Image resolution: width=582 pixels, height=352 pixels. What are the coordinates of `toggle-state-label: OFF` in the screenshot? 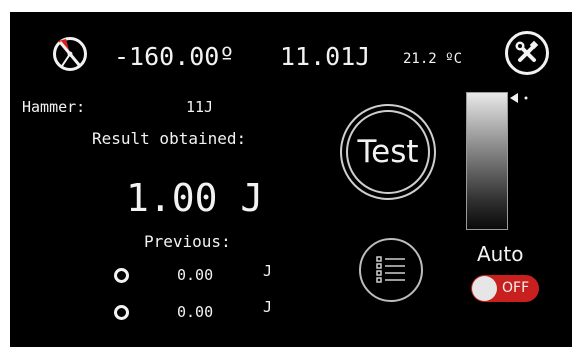 It's located at (516, 288).